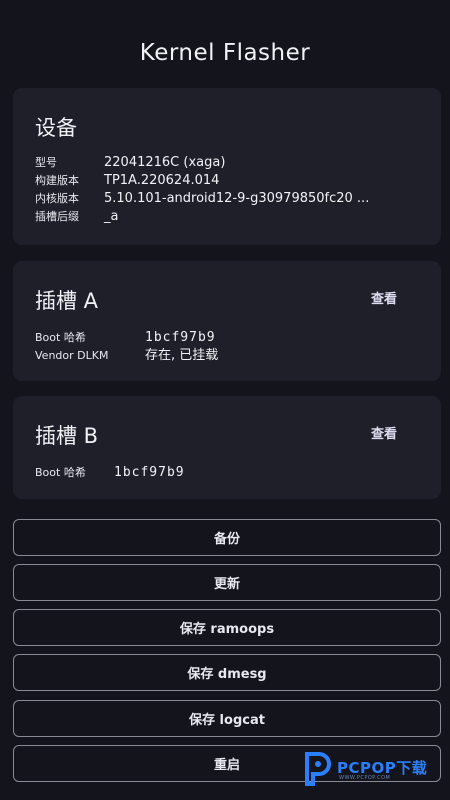 The height and width of the screenshot is (800, 450). I want to click on slot-a-row-vendor-dlkm: Vendor DLKM 存在, 已挂载, so click(126, 356).